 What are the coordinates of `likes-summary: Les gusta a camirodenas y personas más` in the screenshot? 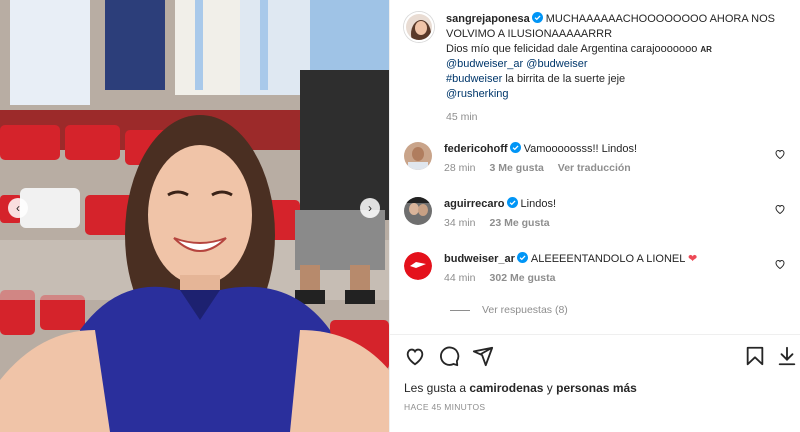 It's located at (520, 388).